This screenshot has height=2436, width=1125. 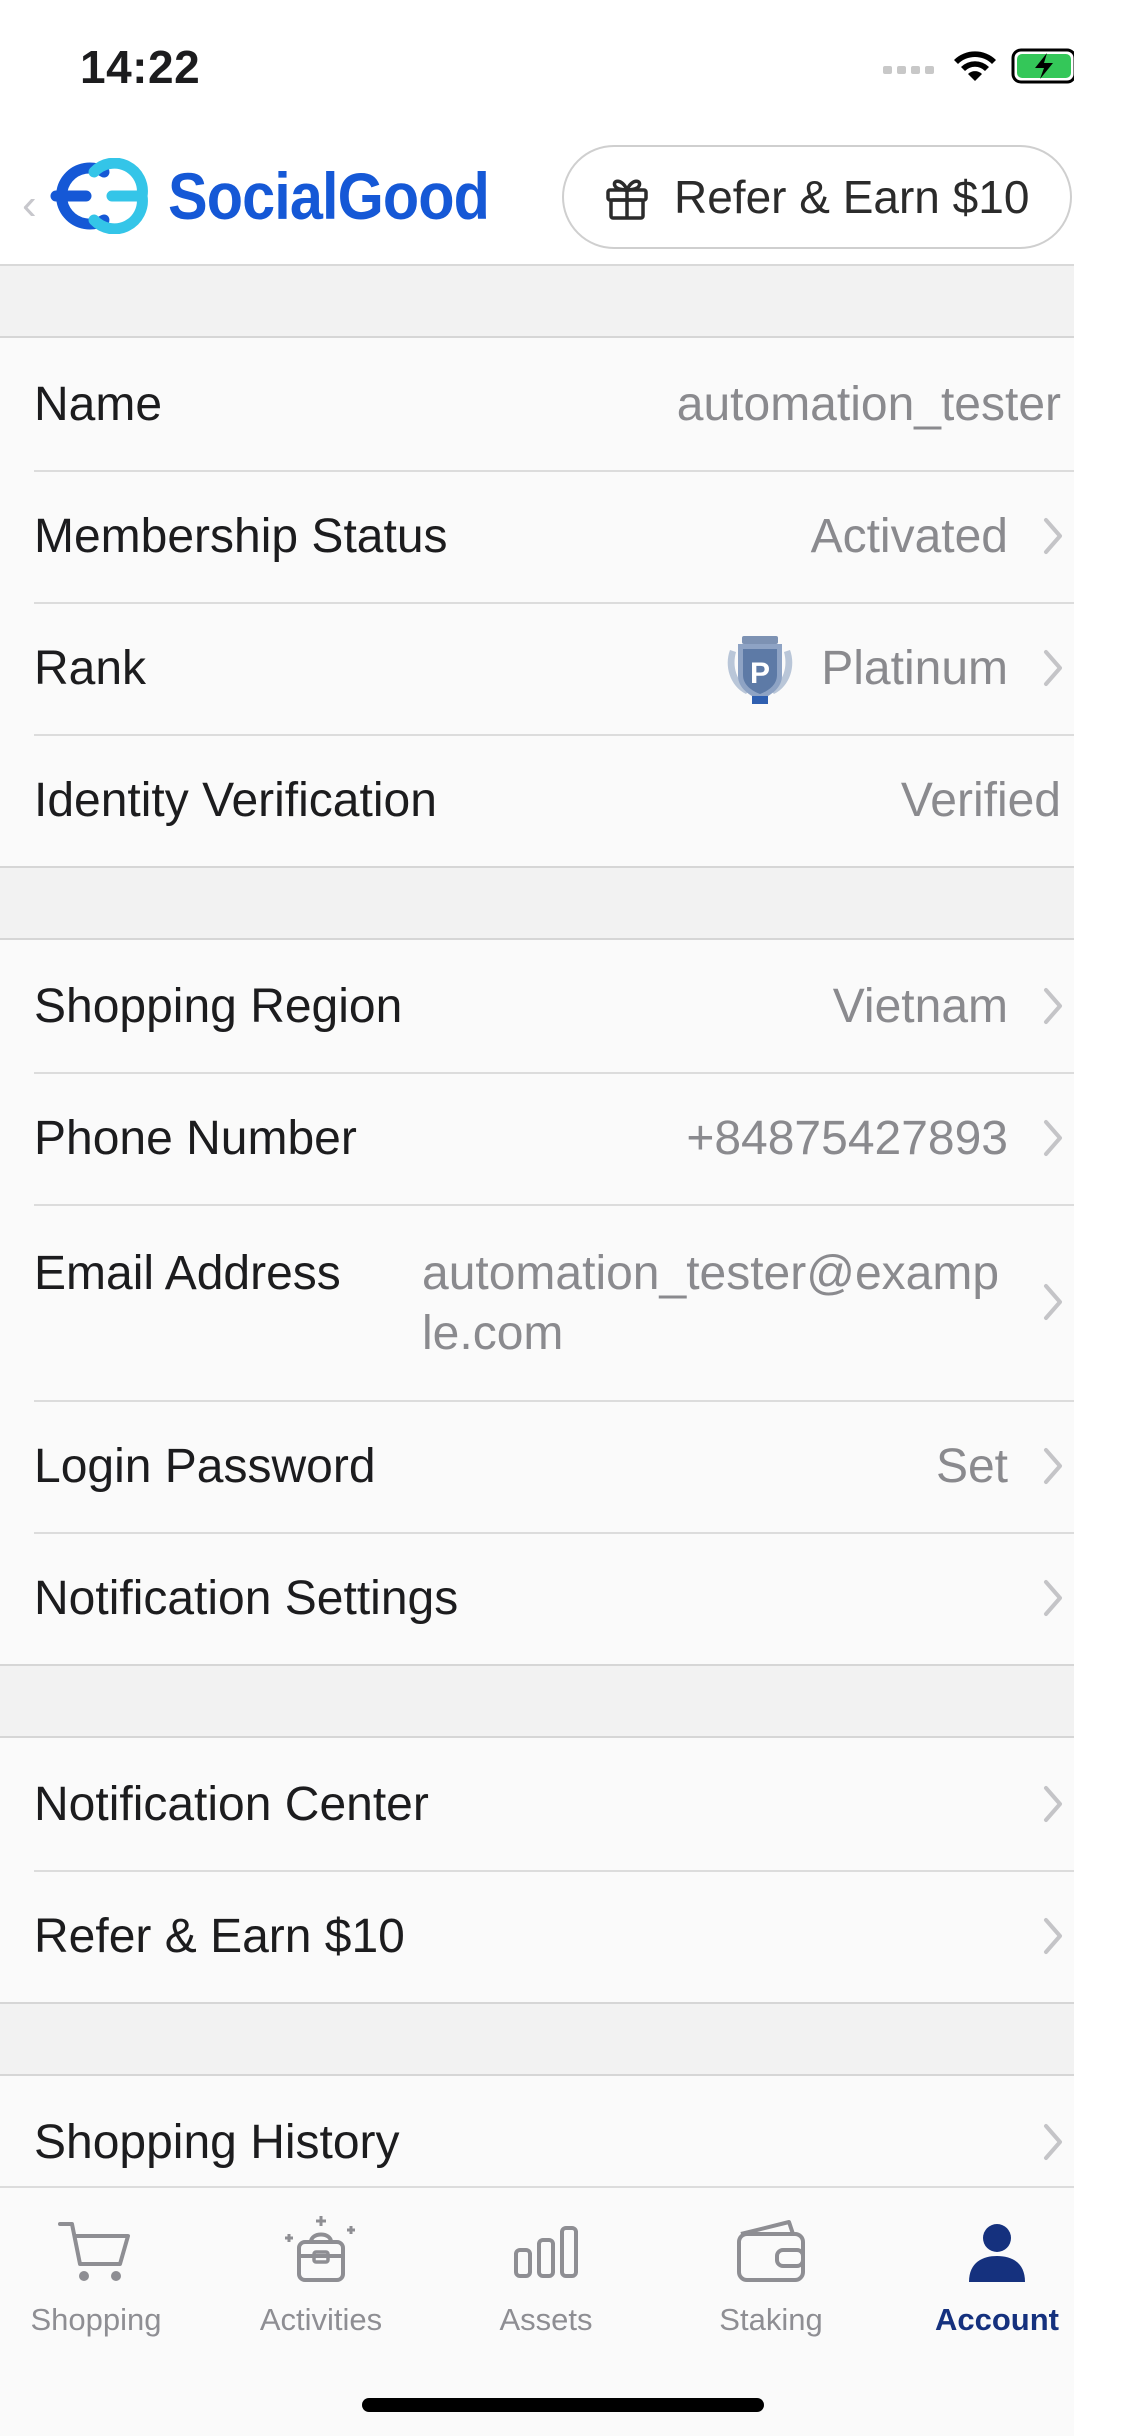 I want to click on membership-status-value: Activated, so click(x=909, y=536).